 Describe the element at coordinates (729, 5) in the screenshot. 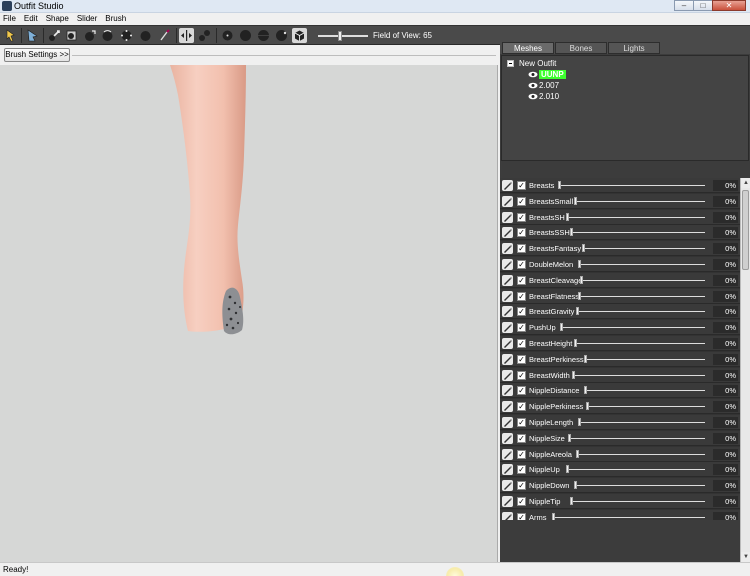

I see `close-button: ✕` at that location.